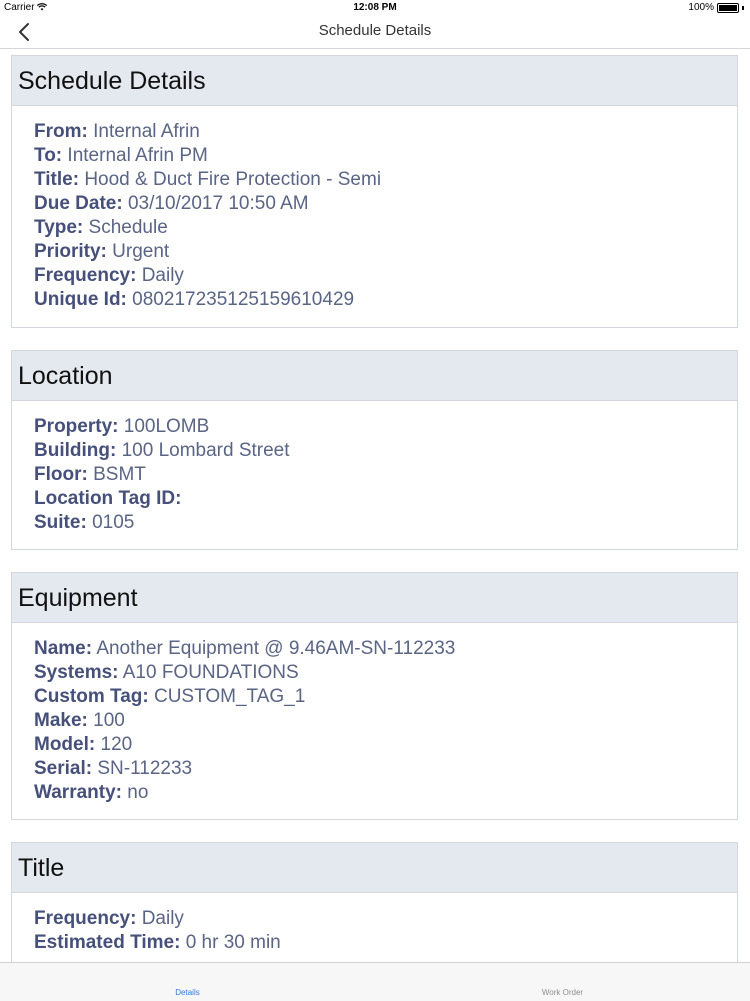  I want to click on detail-row-model: Model: 120, so click(385, 745).